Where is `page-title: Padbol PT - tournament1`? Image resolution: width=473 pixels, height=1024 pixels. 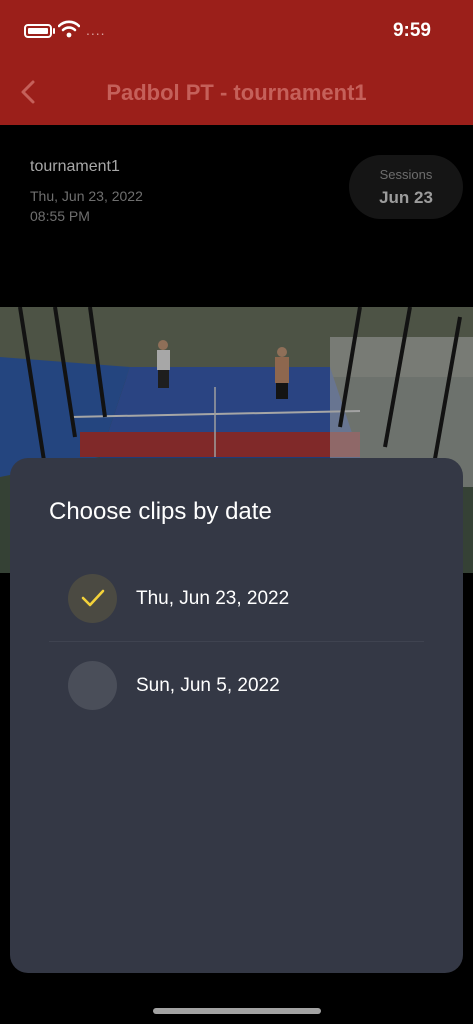
page-title: Padbol PT - tournament1 is located at coordinates (236, 92).